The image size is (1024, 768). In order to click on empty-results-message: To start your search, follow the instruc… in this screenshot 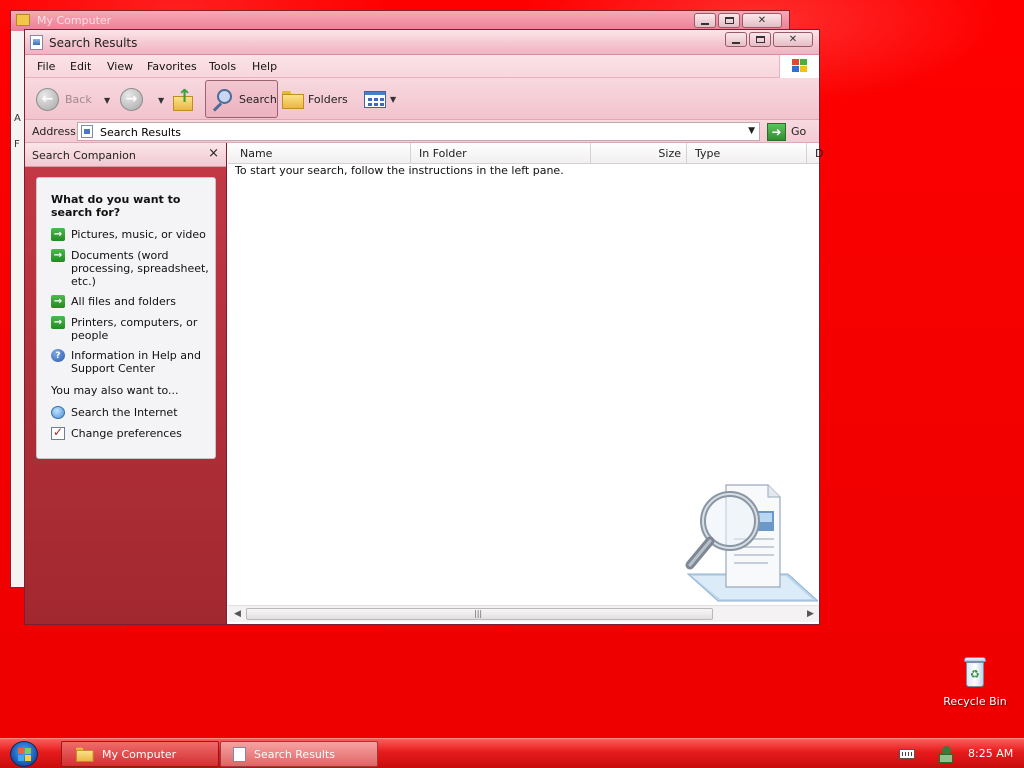, I will do `click(399, 170)`.